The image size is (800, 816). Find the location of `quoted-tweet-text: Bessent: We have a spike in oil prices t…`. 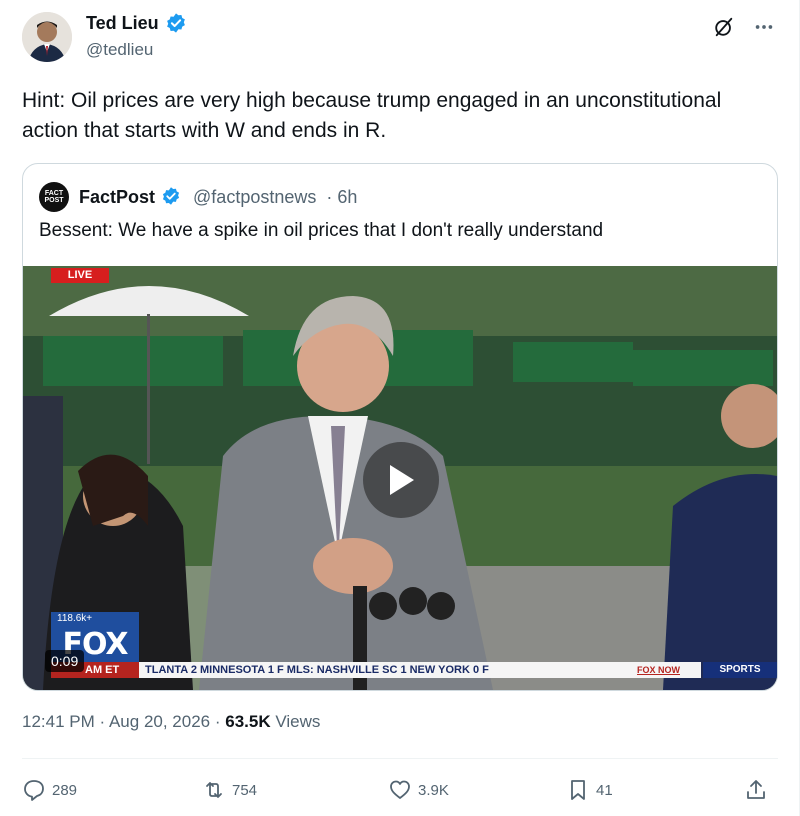

quoted-tweet-text: Bessent: We have a spike in oil prices t… is located at coordinates (321, 230).